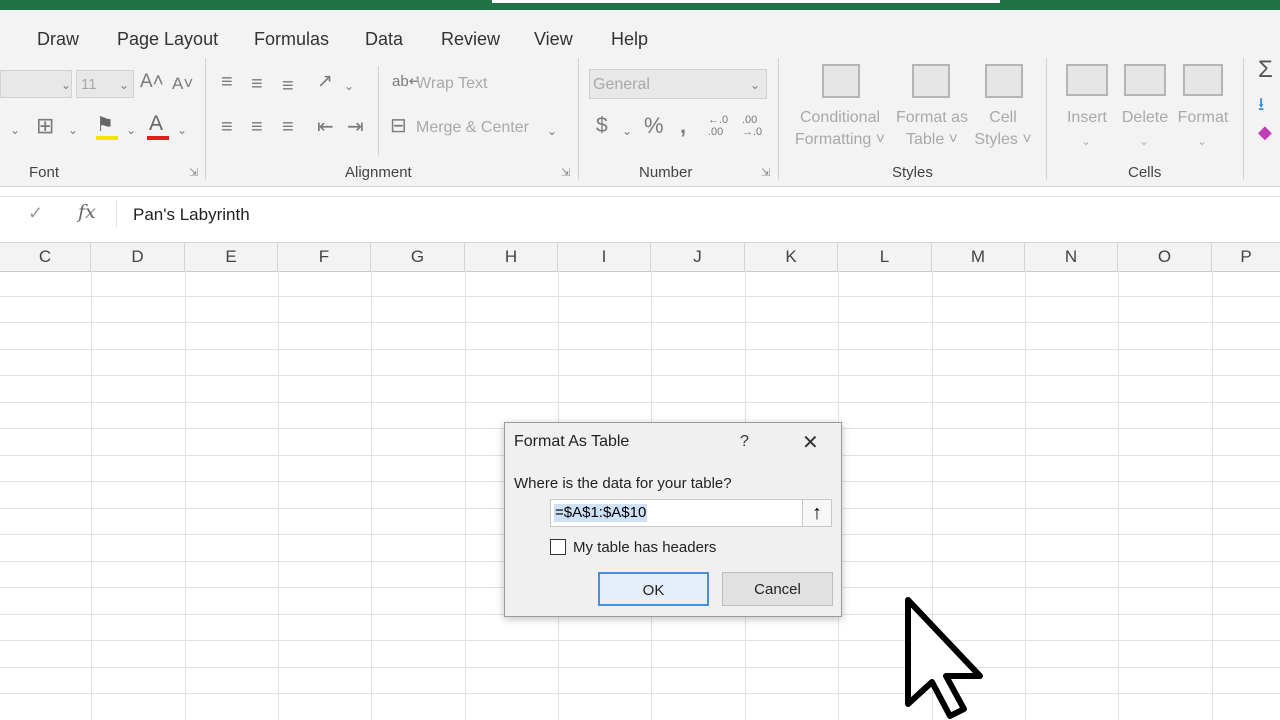  Describe the element at coordinates (629, 39) in the screenshot. I see `tab-help: Help` at that location.